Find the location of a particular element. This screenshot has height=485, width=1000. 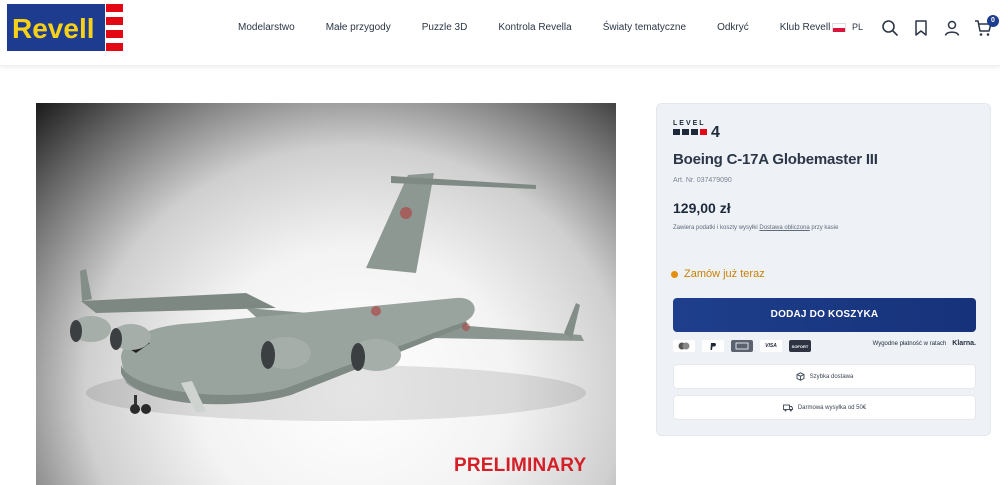

free-shipping-feature: Darmowa wysyłka od 50€ is located at coordinates (824, 407).